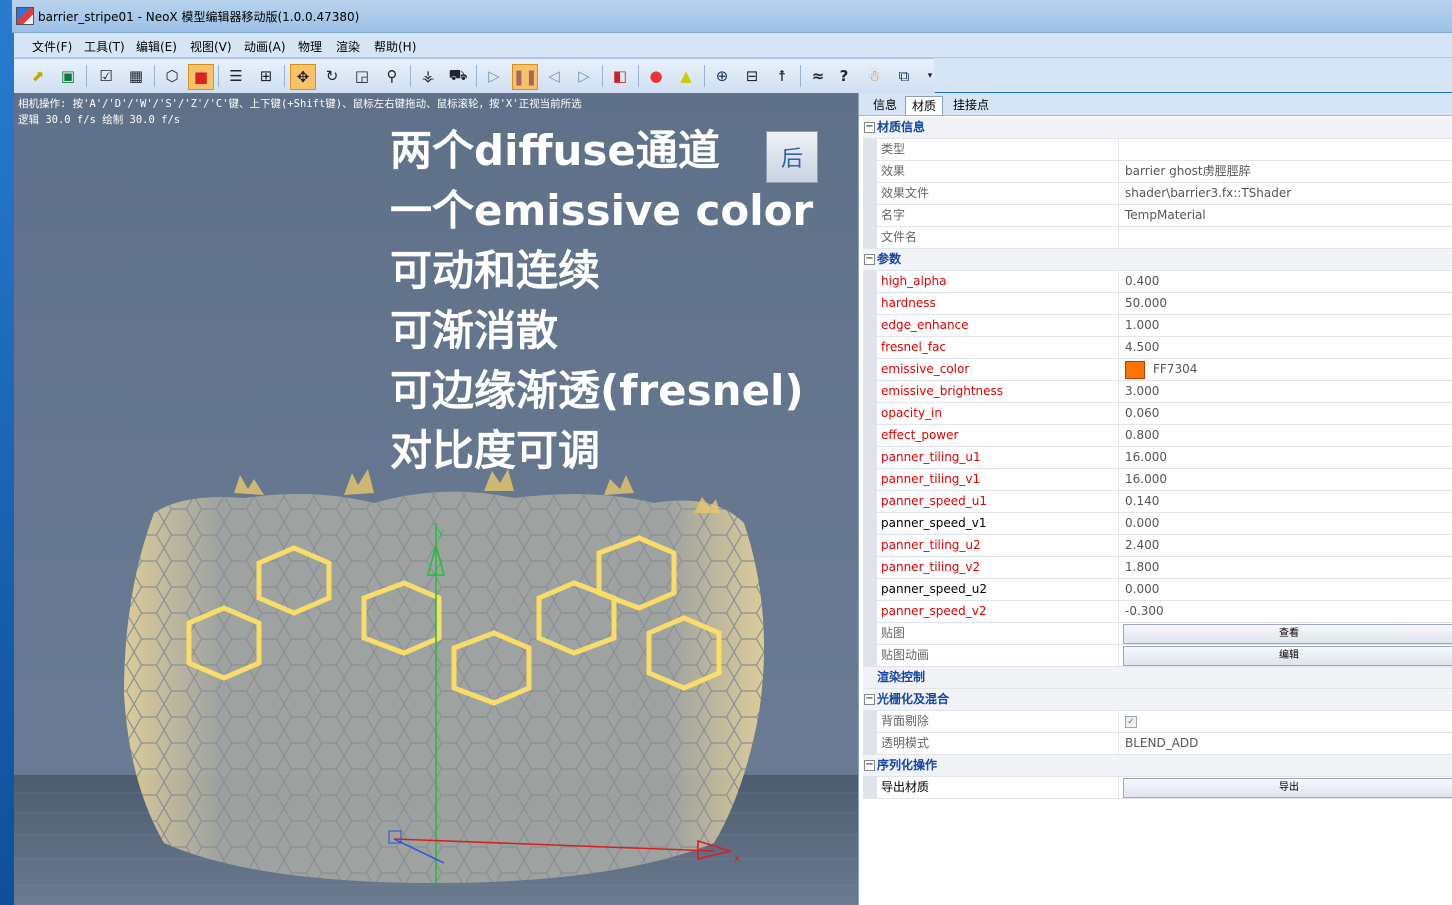 Image resolution: width=1452 pixels, height=905 pixels. What do you see at coordinates (1157, 128) in the screenshot?
I see `category-material-info: − 材质信息` at bounding box center [1157, 128].